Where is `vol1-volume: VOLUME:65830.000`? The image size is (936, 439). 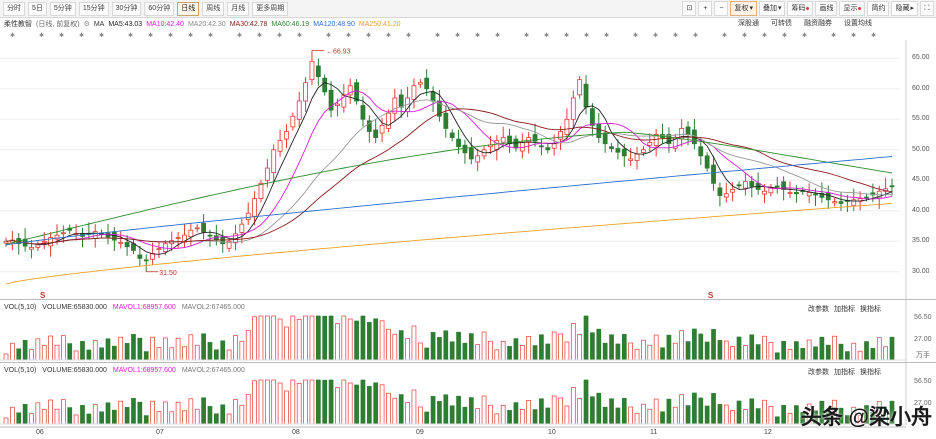
vol1-volume: VOLUME:65830.000 is located at coordinates (74, 307).